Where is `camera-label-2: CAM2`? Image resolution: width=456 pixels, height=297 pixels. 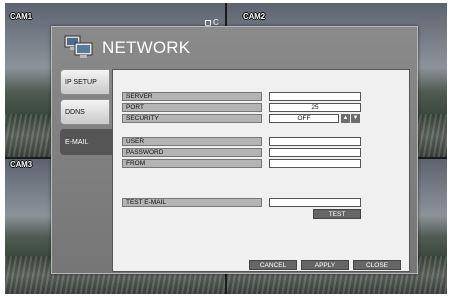
camera-label-2: CAM2 is located at coordinates (254, 16).